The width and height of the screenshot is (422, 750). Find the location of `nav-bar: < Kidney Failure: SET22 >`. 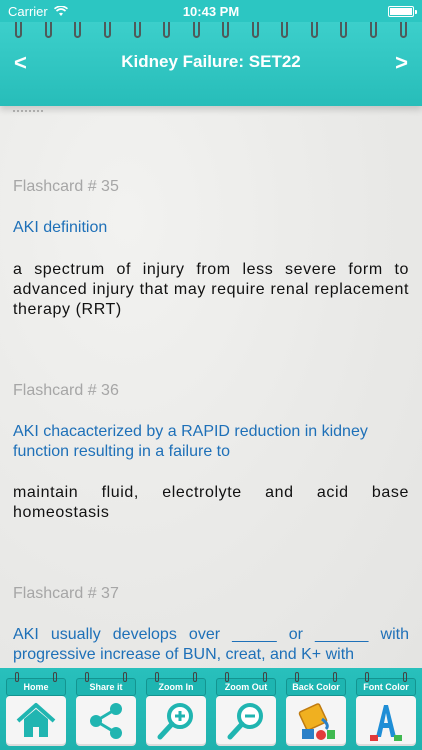

nav-bar: < Kidney Failure: SET22 > is located at coordinates (211, 61).